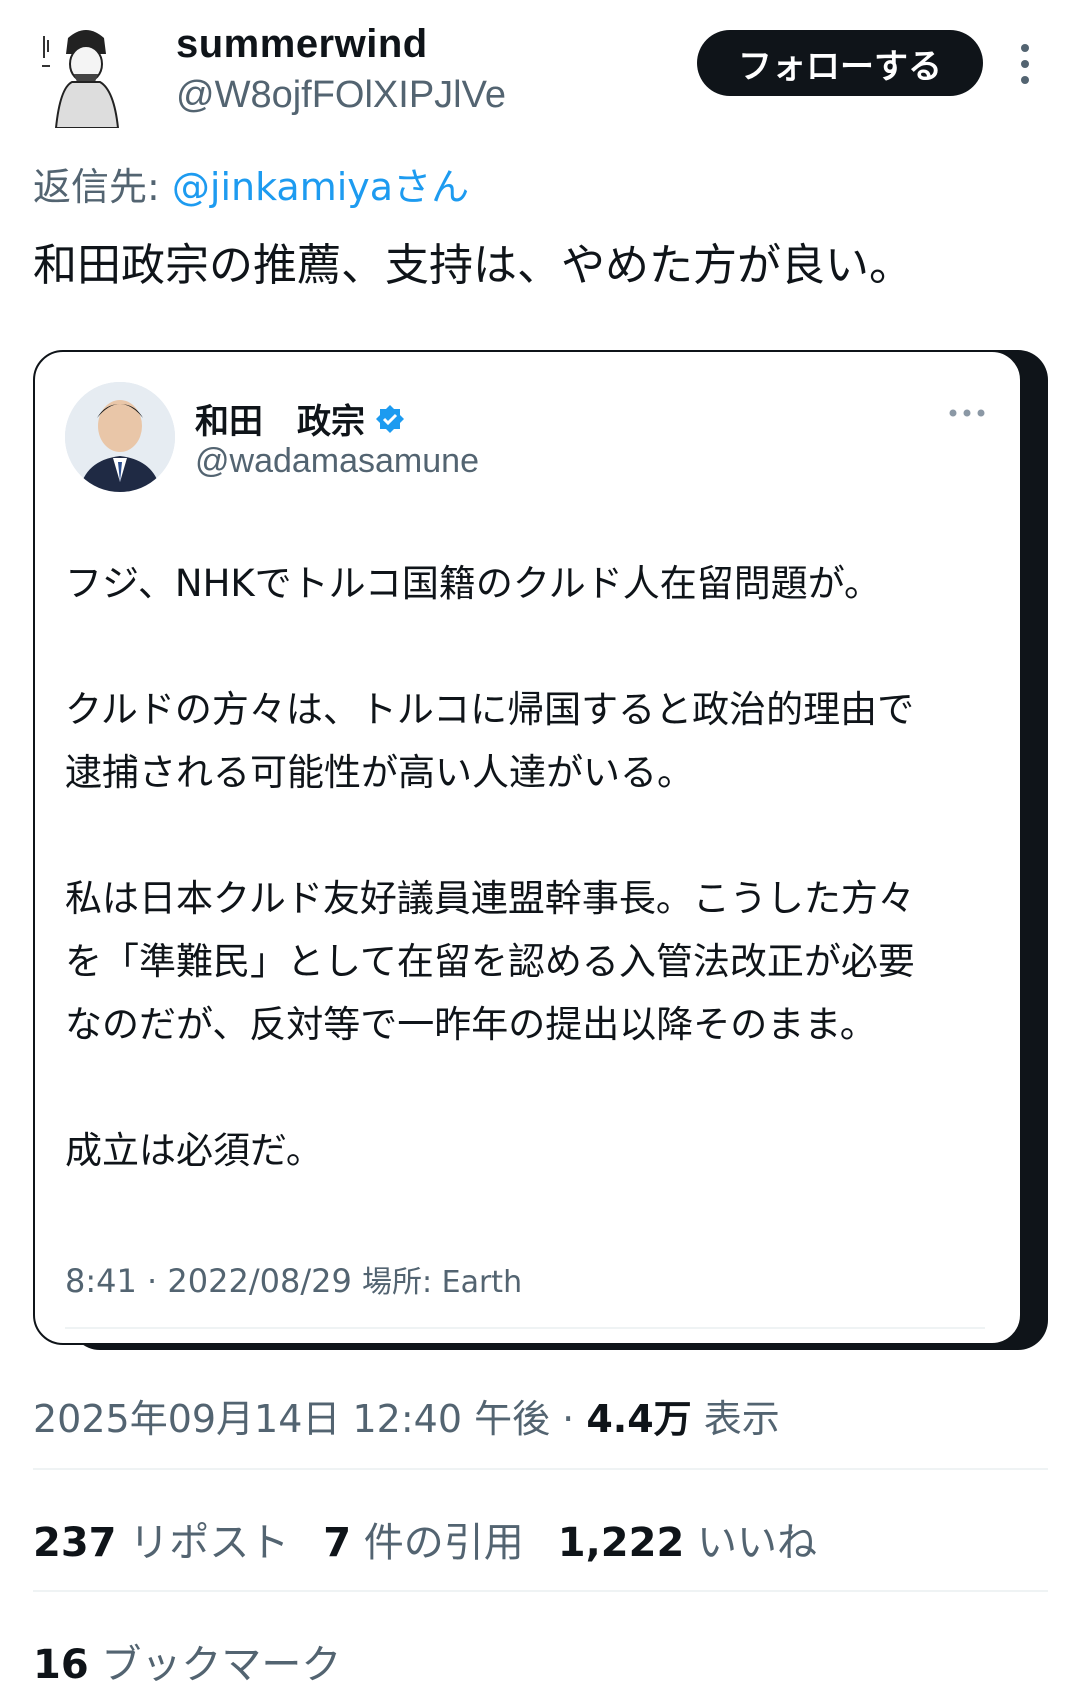 This screenshot has height=1705, width=1080. I want to click on quotes-stat: 7 件の引用, so click(423, 1539).